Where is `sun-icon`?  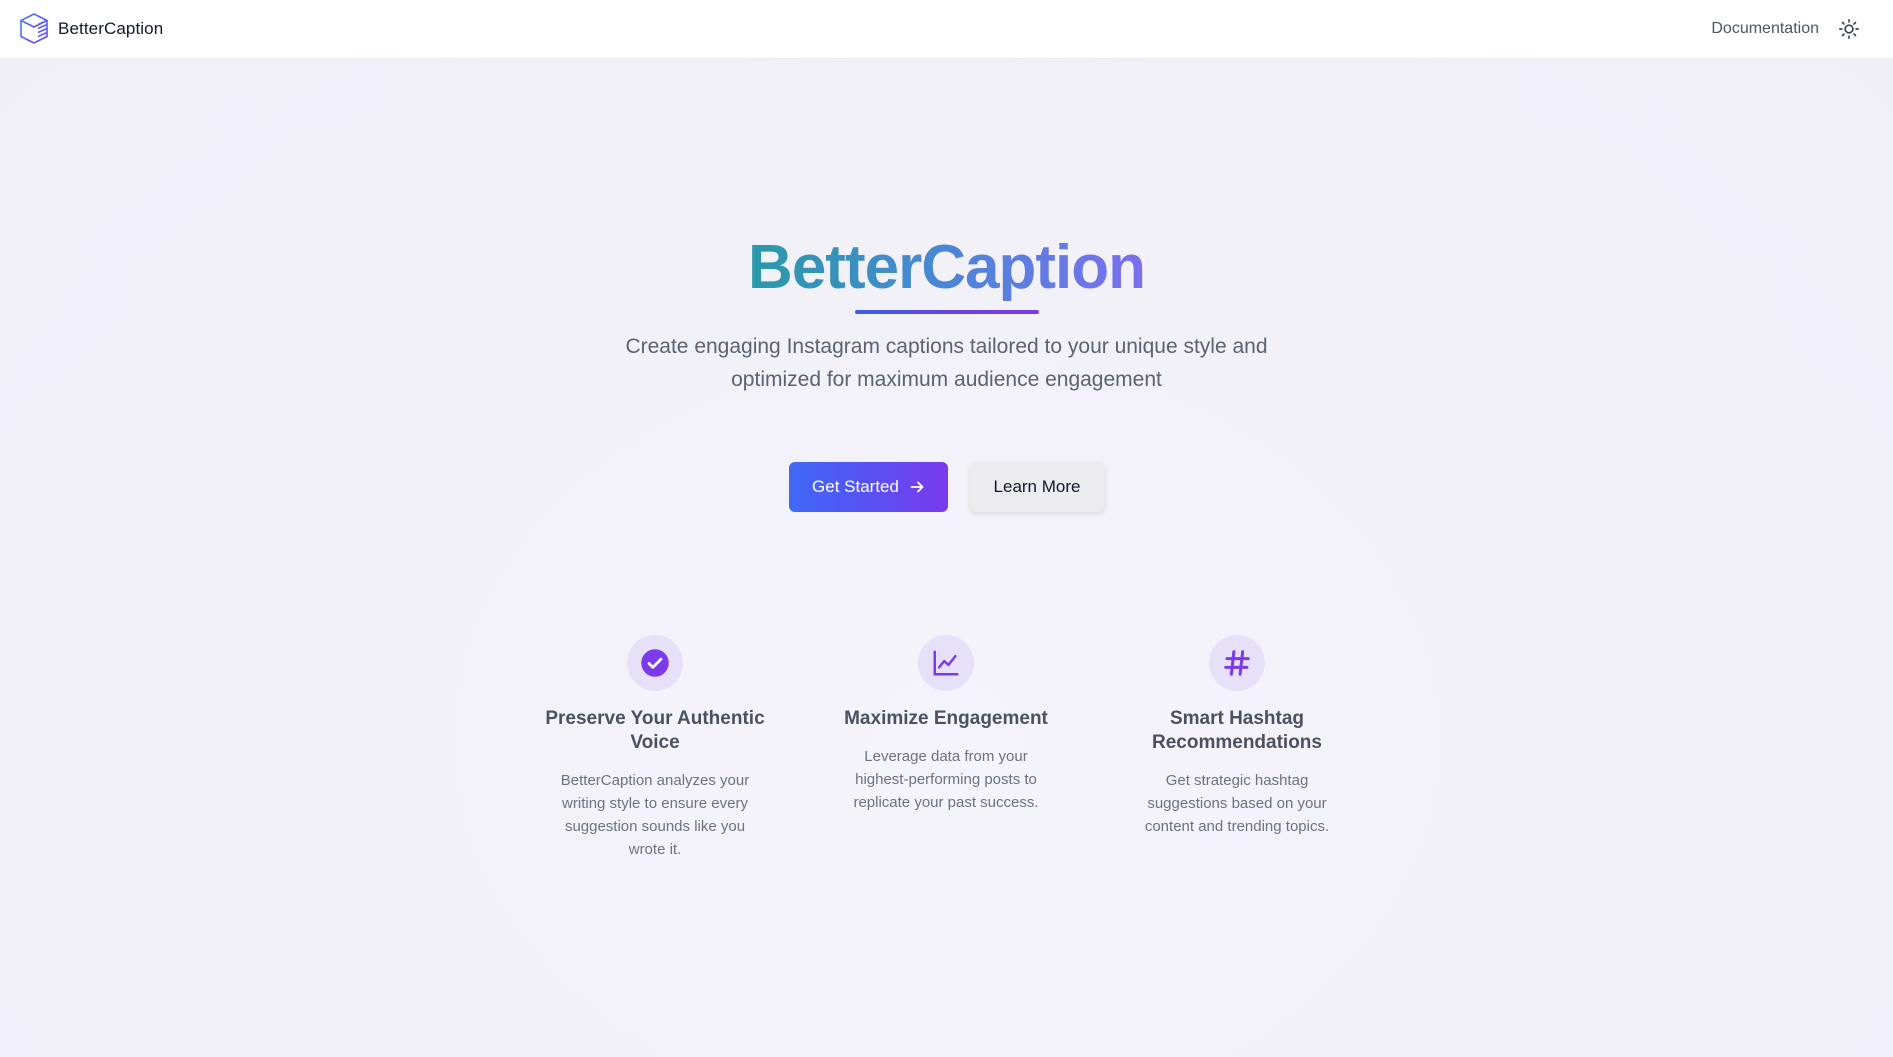 sun-icon is located at coordinates (1849, 29).